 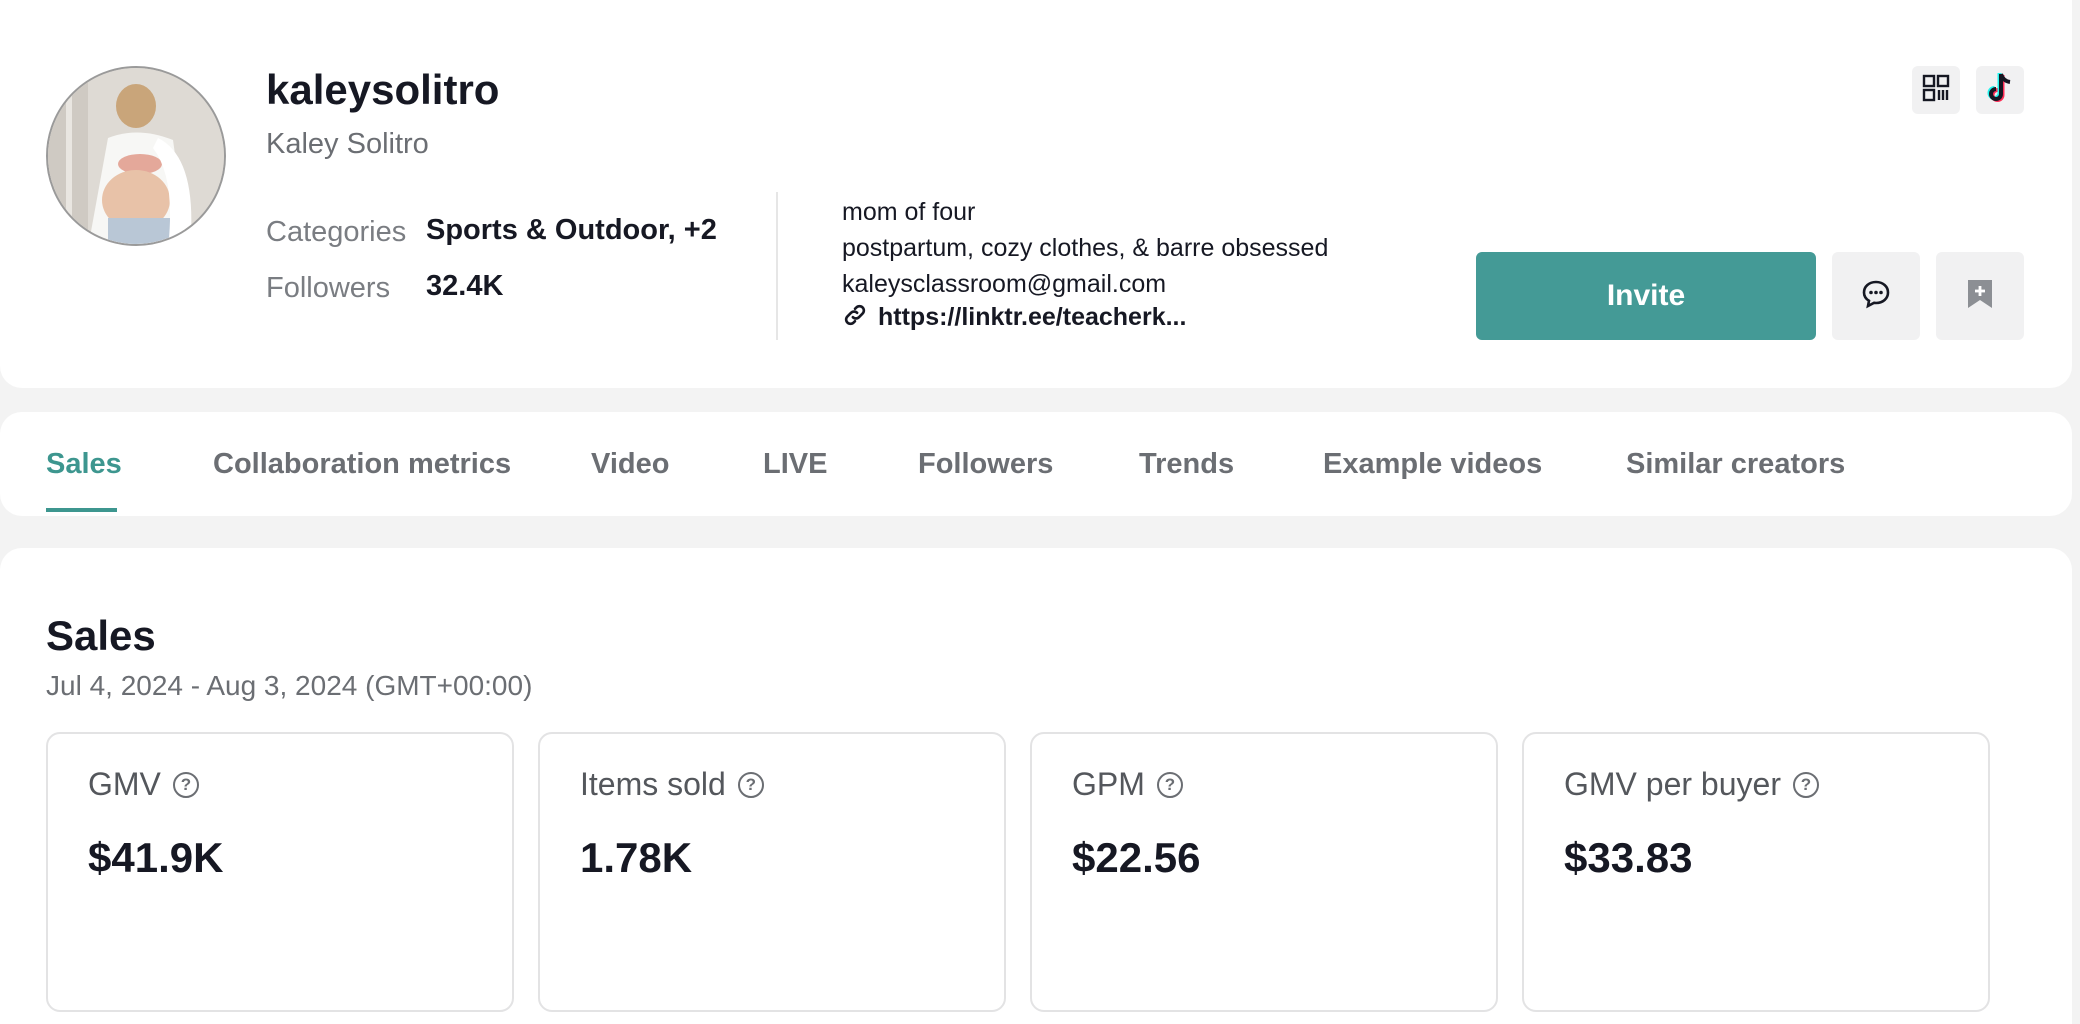 What do you see at coordinates (855, 317) in the screenshot?
I see `link-icon` at bounding box center [855, 317].